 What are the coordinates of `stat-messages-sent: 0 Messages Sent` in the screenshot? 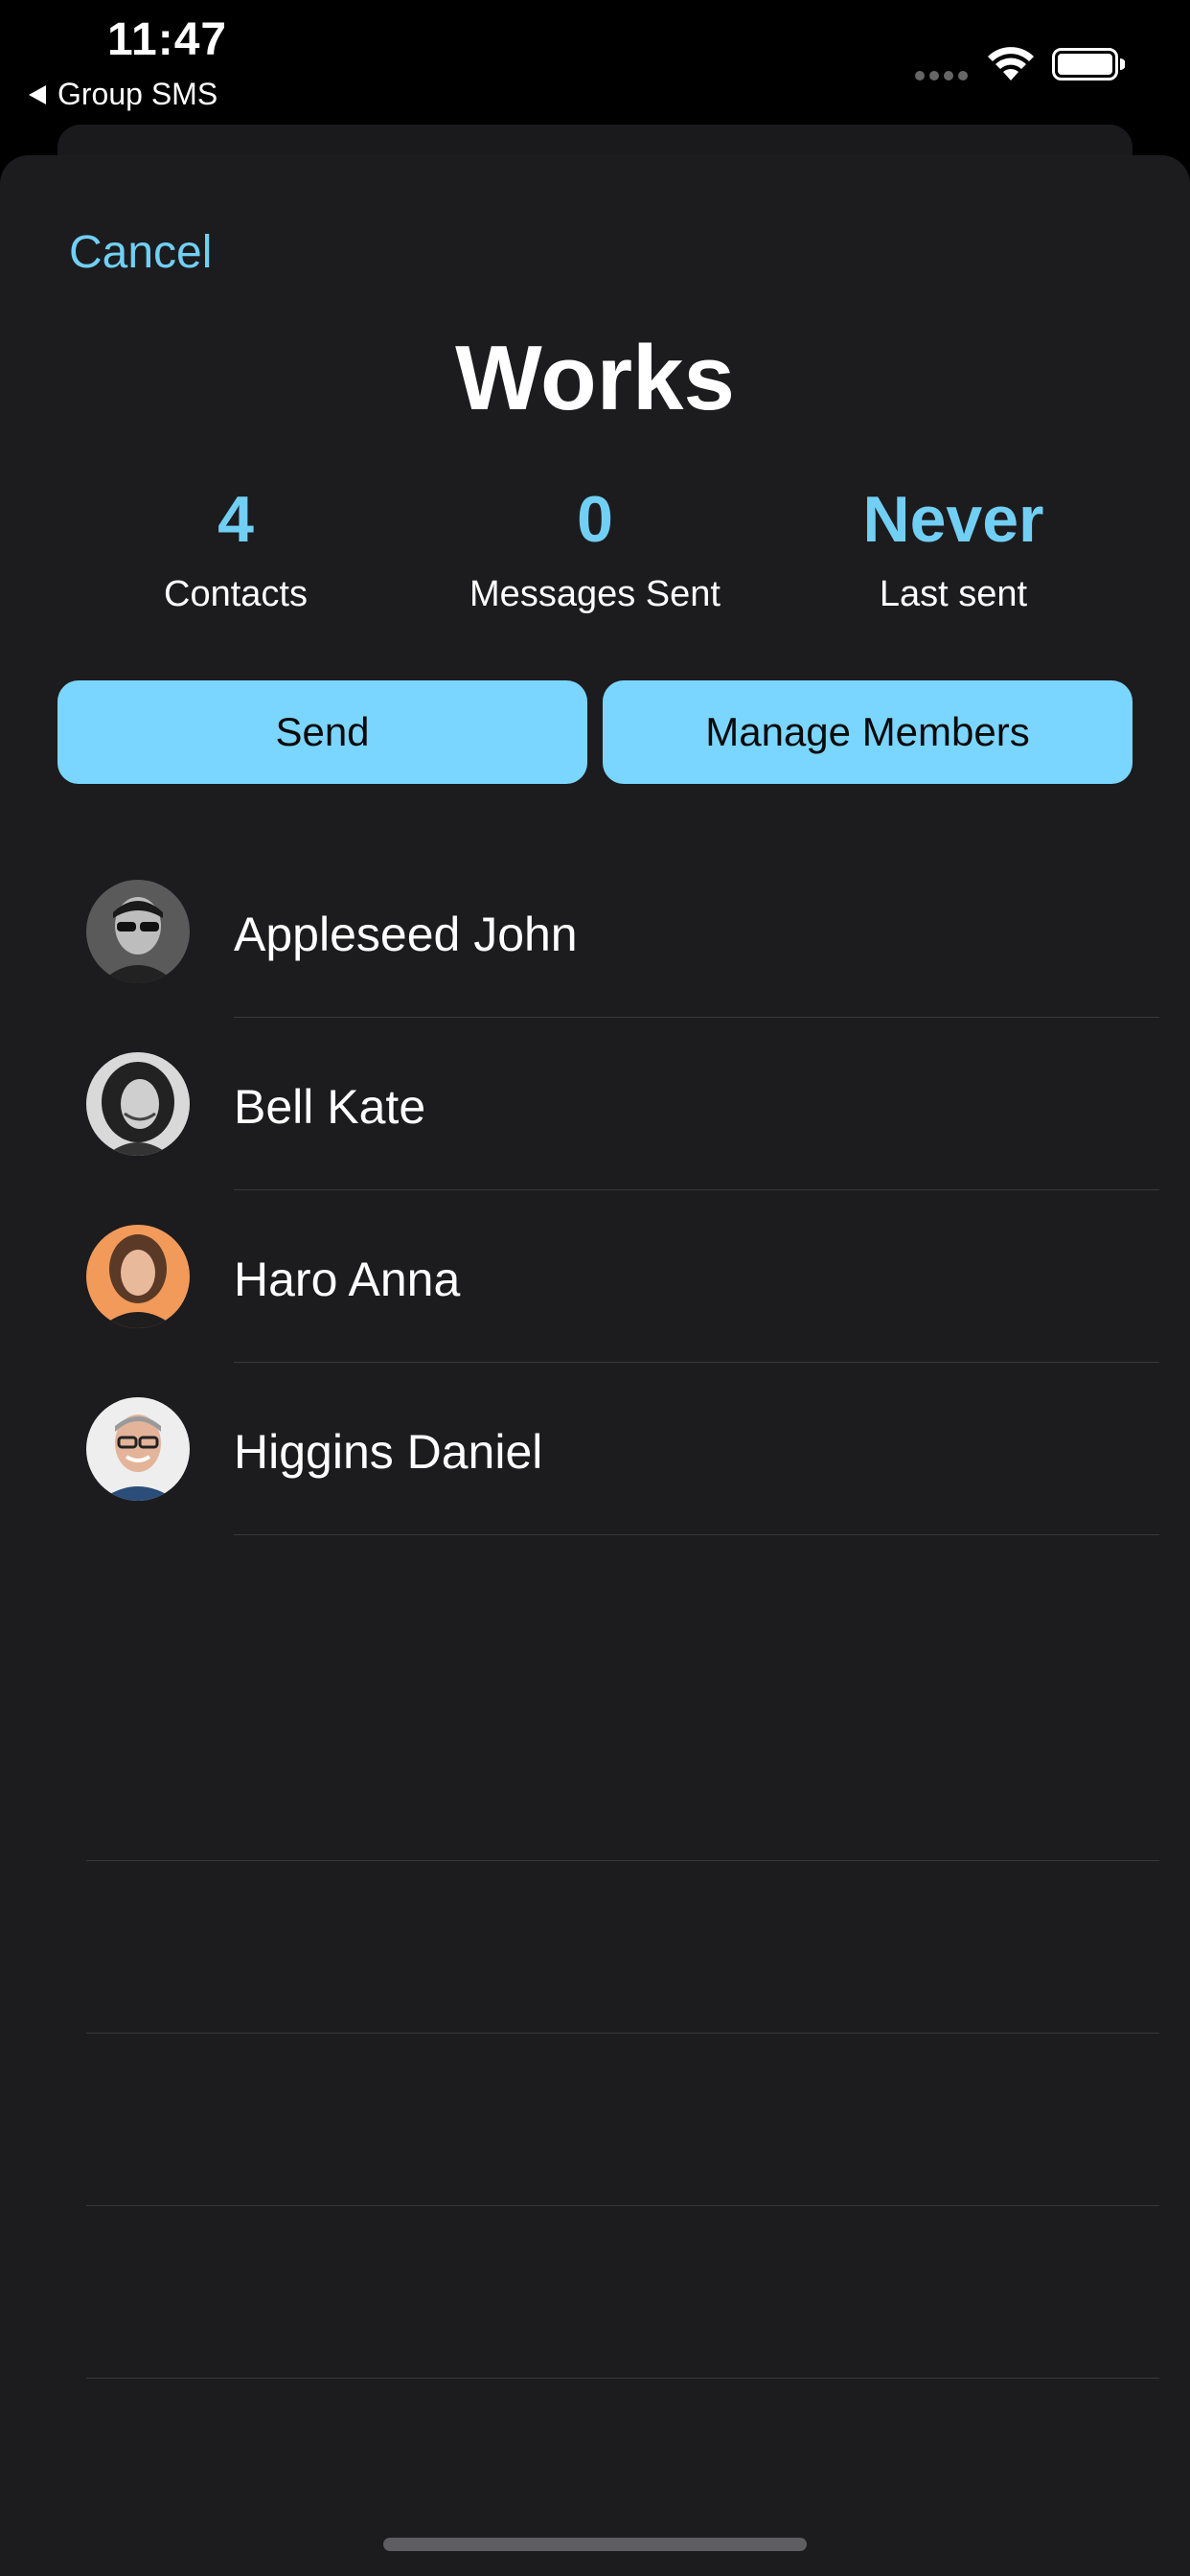 It's located at (595, 549).